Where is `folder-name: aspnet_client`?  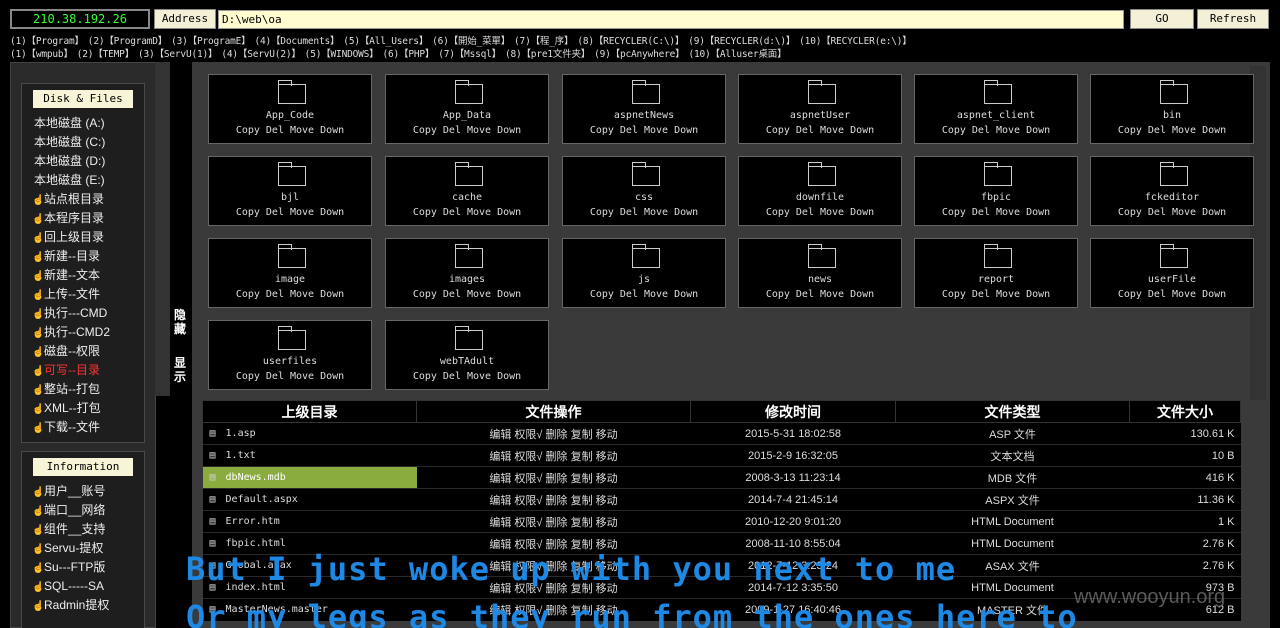
folder-name: aspnet_client is located at coordinates (996, 115).